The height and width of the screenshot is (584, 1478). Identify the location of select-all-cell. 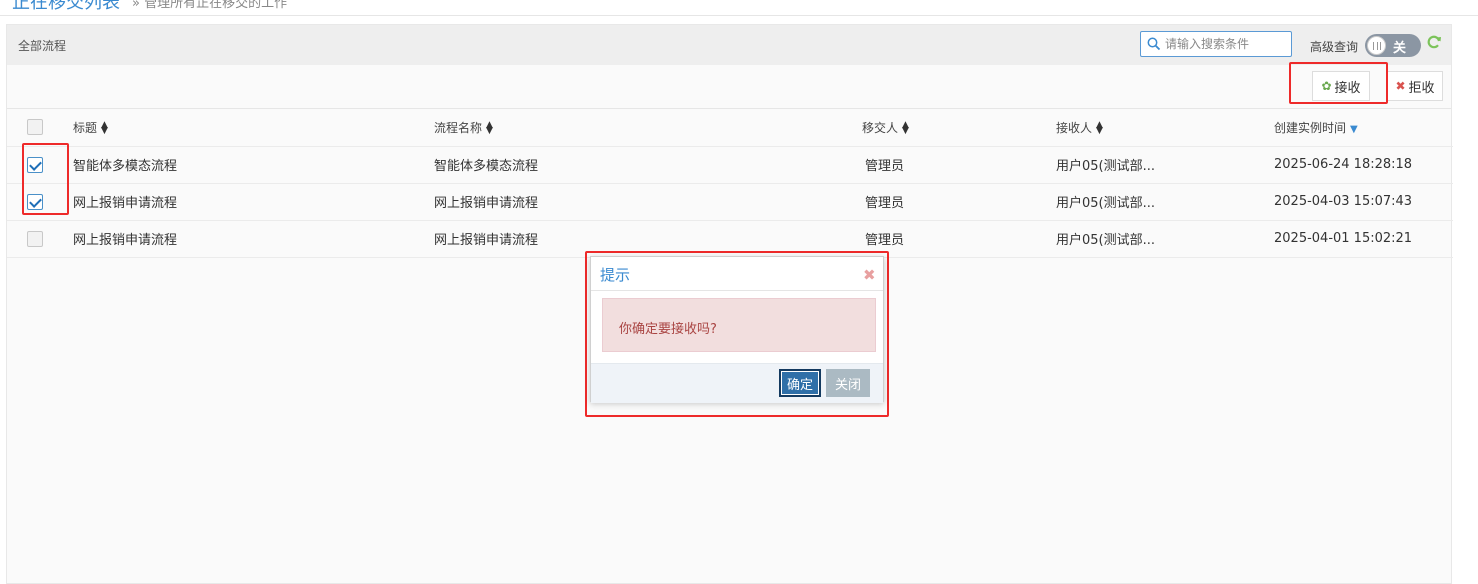
(40, 128).